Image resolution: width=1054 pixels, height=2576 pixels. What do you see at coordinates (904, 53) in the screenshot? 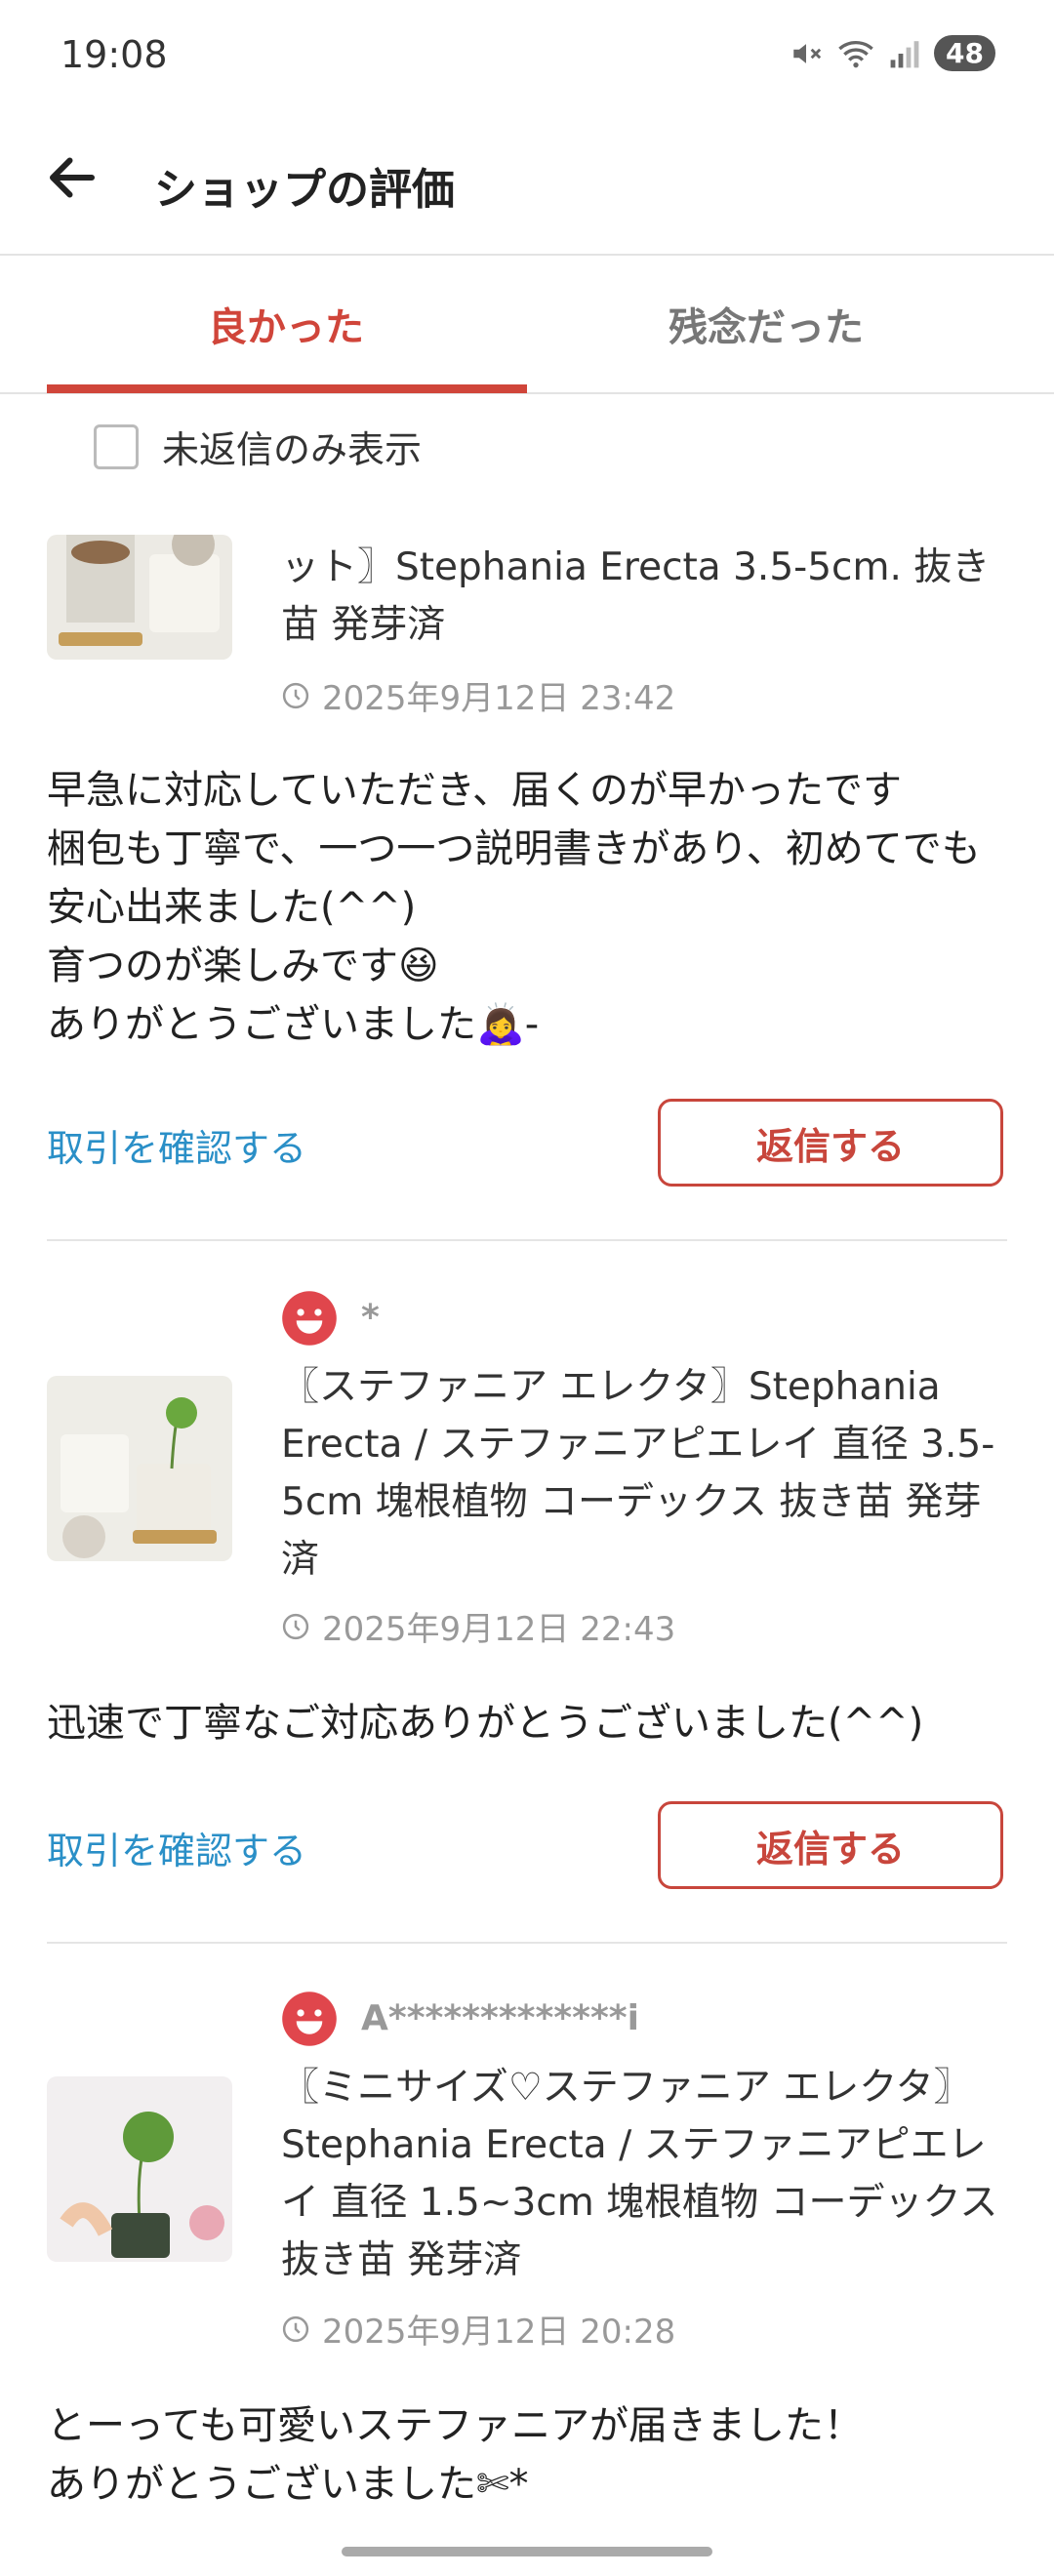
I see `signal-icon` at bounding box center [904, 53].